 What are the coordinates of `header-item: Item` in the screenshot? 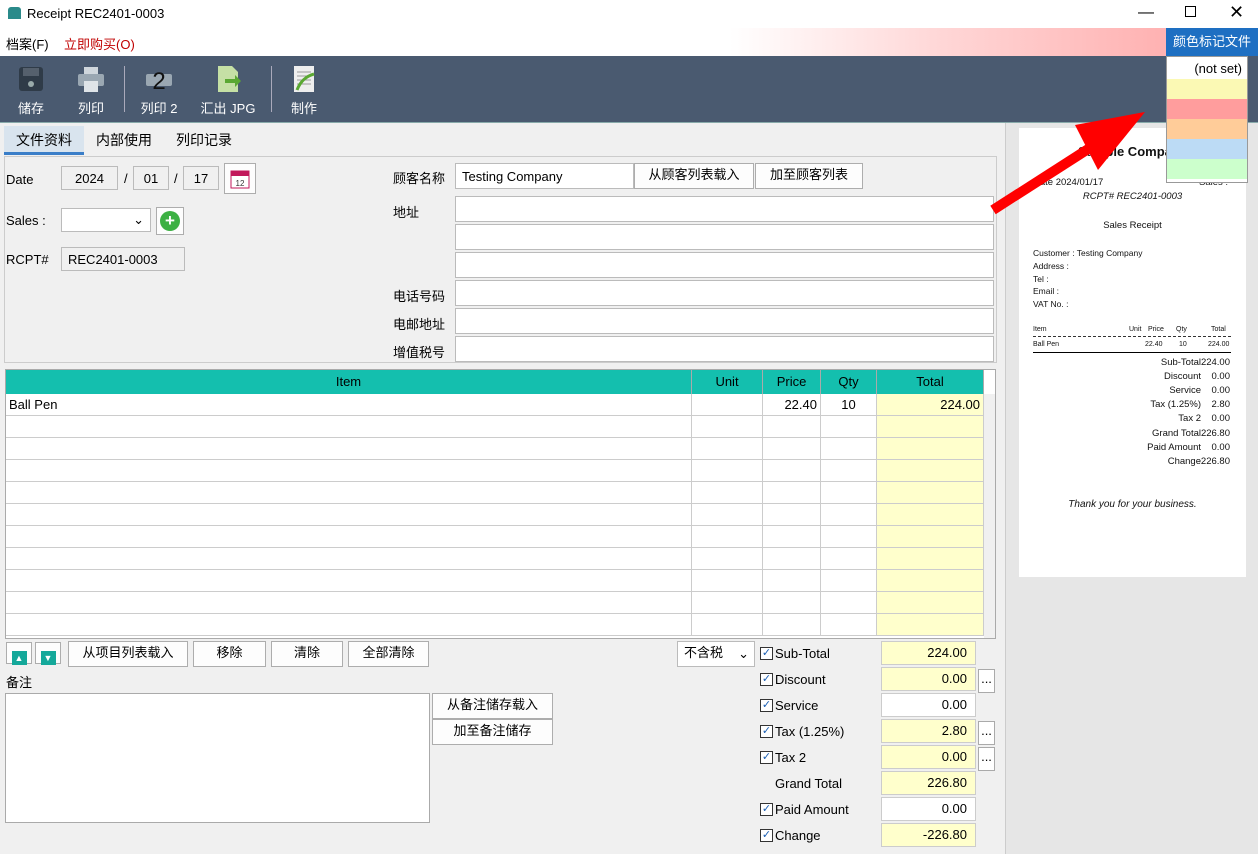 It's located at (349, 382).